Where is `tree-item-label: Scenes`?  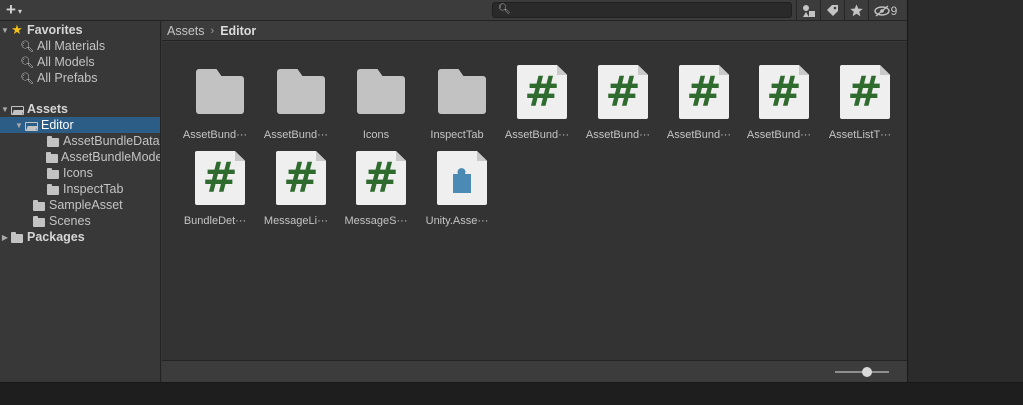 tree-item-label: Scenes is located at coordinates (70, 221).